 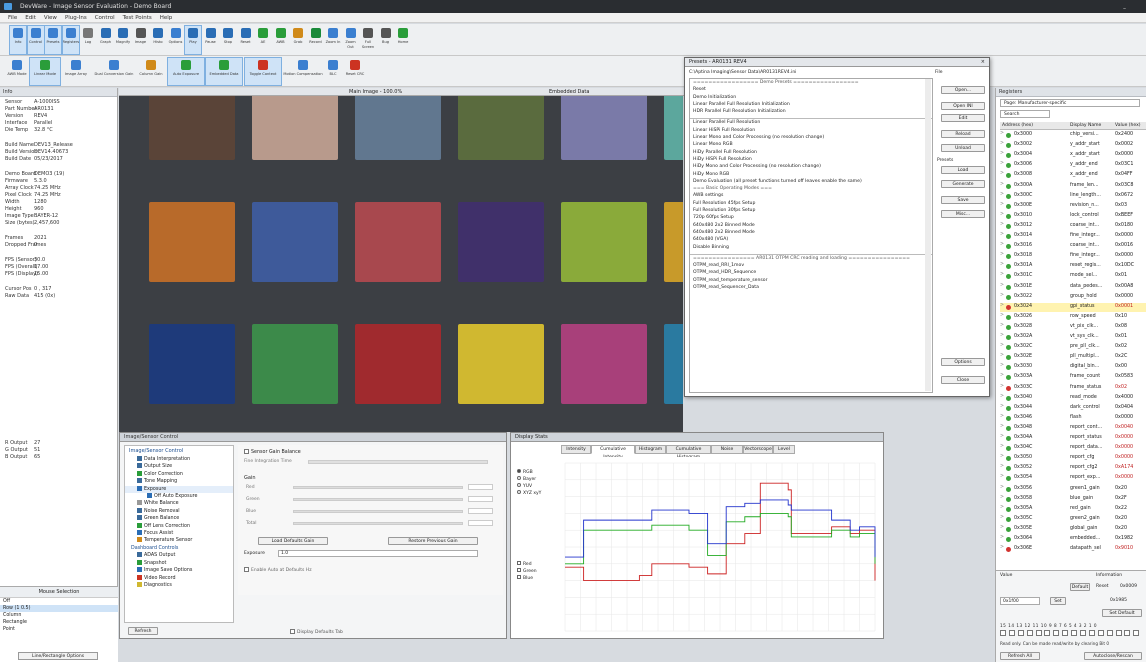 What do you see at coordinates (811, 217) in the screenshot?
I see `preset-item: 720p 60fps Setup` at bounding box center [811, 217].